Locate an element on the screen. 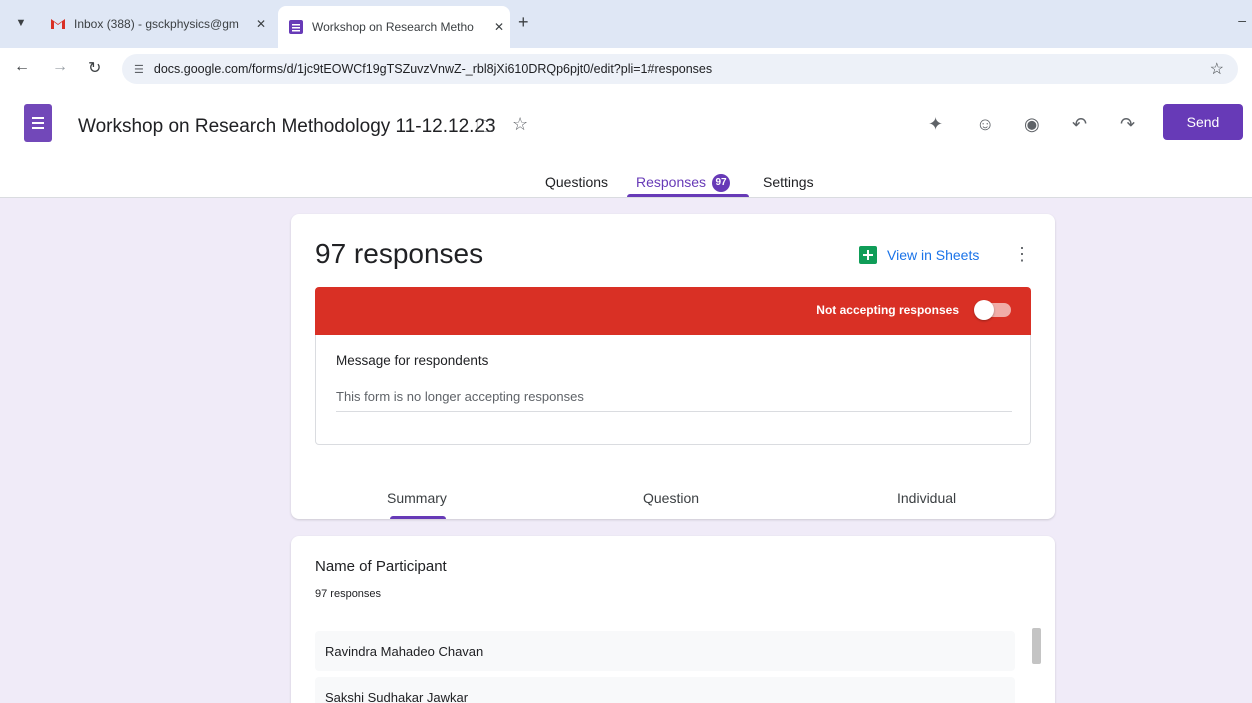 This screenshot has width=1252, height=703. active-tab-indicator is located at coordinates (688, 195).